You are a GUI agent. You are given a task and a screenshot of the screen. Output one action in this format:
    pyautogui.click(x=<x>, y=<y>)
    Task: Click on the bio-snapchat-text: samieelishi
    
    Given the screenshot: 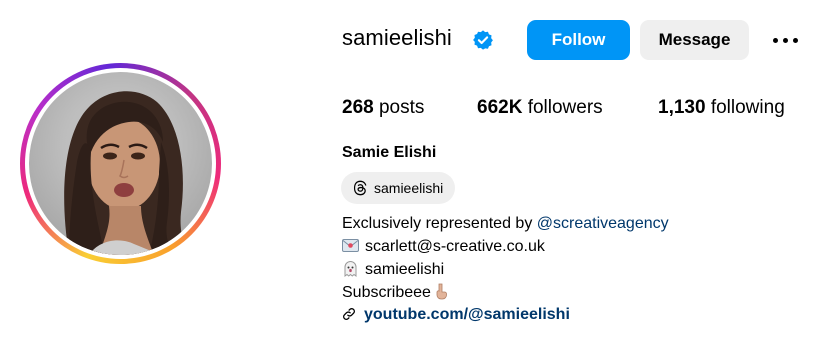 What is the action you would take?
    pyautogui.click(x=405, y=269)
    